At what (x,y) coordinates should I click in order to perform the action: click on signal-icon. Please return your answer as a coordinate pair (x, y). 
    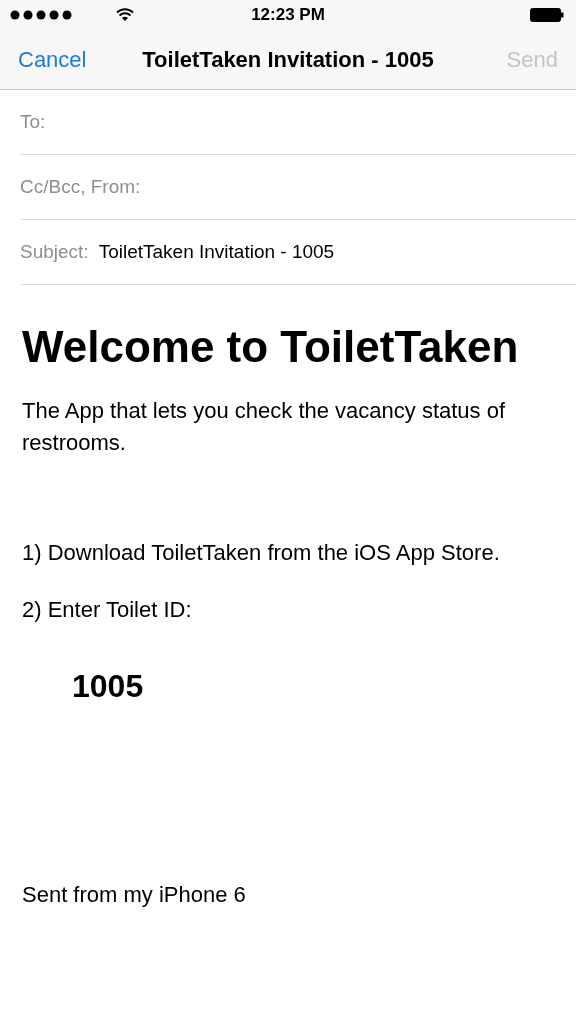
    Looking at the image, I should click on (41, 15).